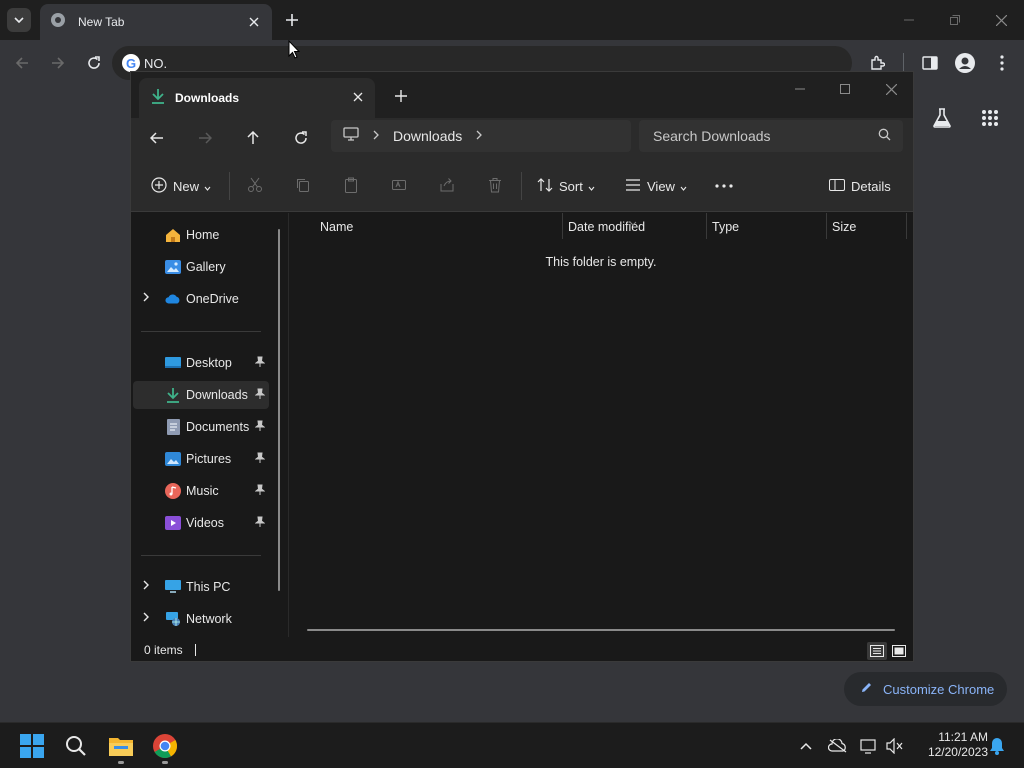  I want to click on trash-icon, so click(495, 186).